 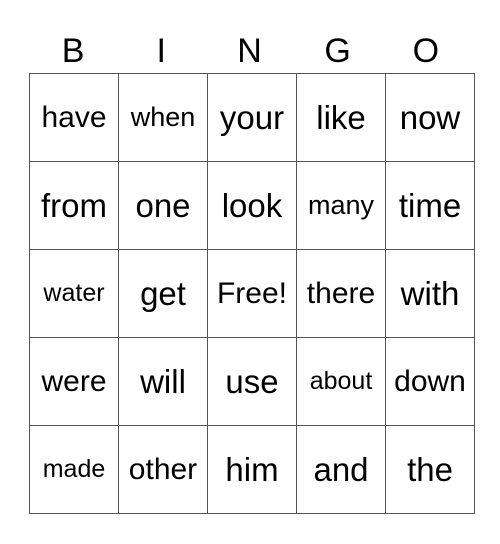 I want to click on grid-cell: other, so click(x=163, y=469).